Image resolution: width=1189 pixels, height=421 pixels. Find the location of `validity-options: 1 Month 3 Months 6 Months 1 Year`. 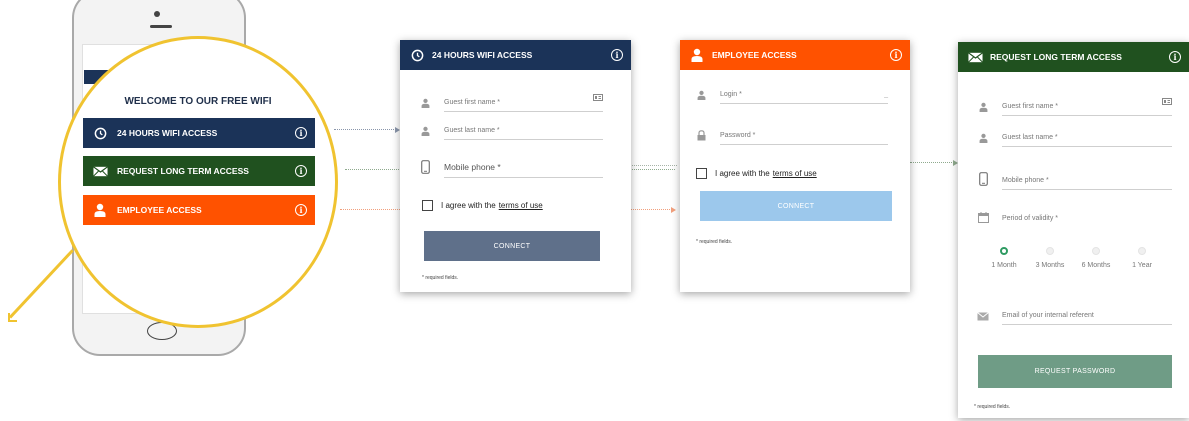

validity-options: 1 Month 3 Months 6 Months 1 Year is located at coordinates (1073, 258).